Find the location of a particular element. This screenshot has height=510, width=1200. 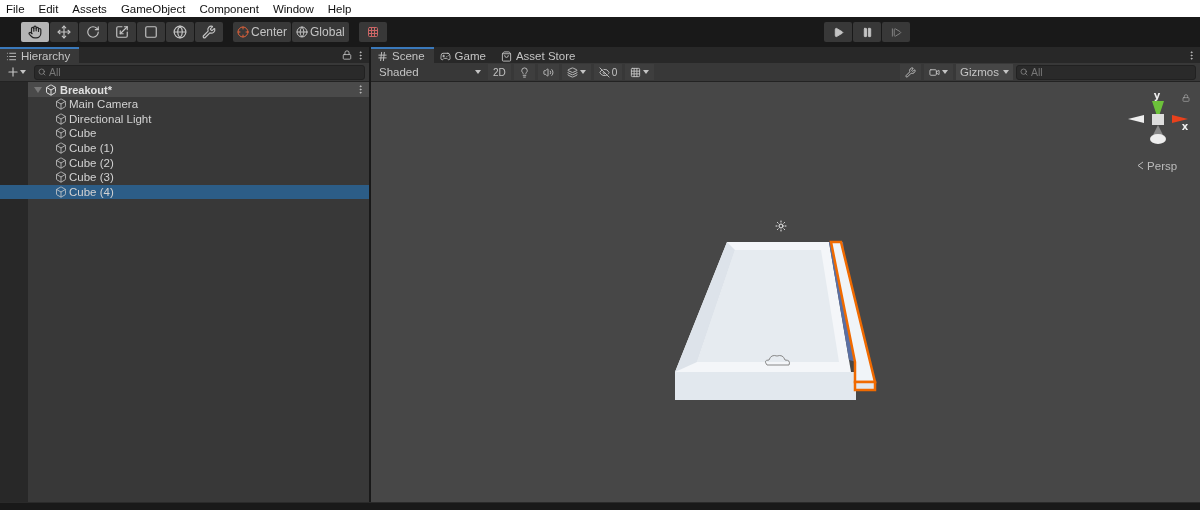

pivot-position-button: Center is located at coordinates (262, 32).